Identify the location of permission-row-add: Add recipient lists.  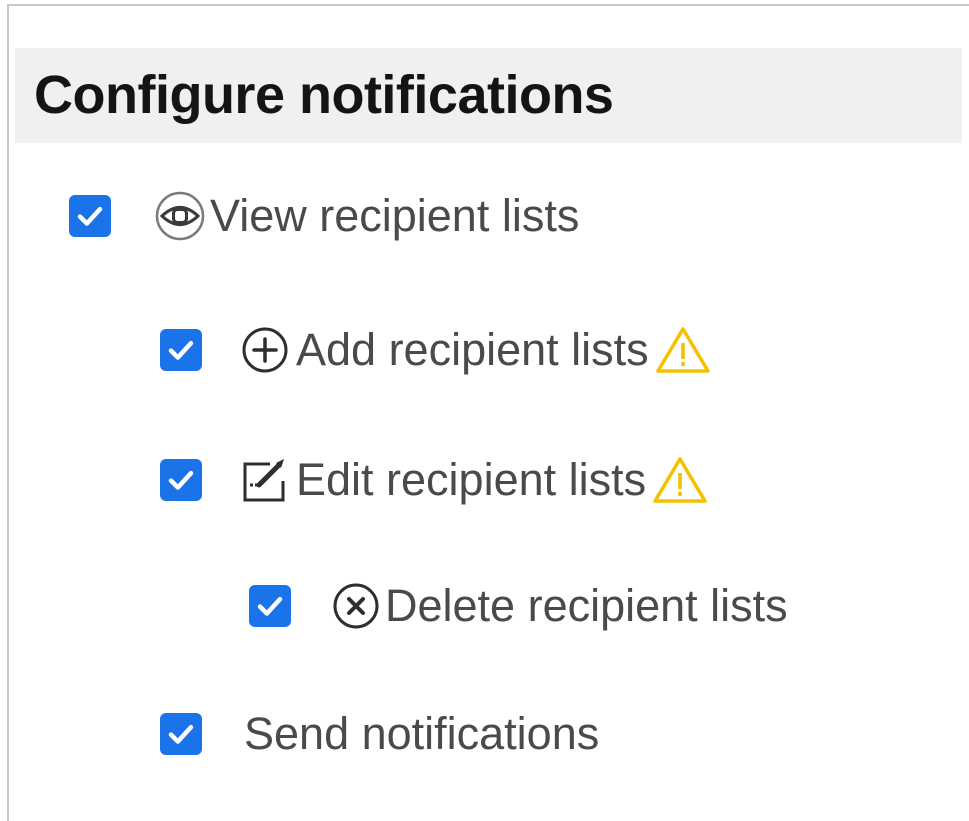
(435, 350).